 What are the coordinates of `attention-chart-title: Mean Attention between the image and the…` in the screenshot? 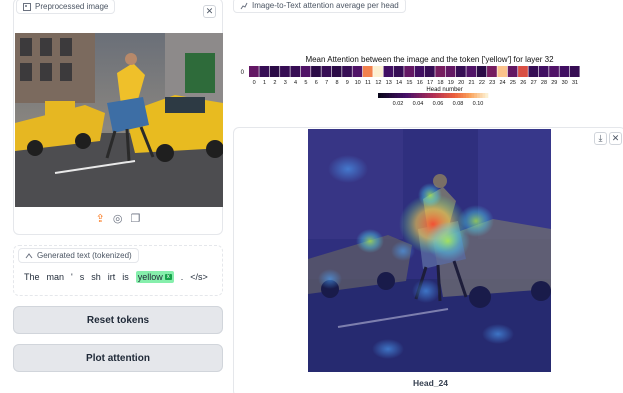 It's located at (429, 59).